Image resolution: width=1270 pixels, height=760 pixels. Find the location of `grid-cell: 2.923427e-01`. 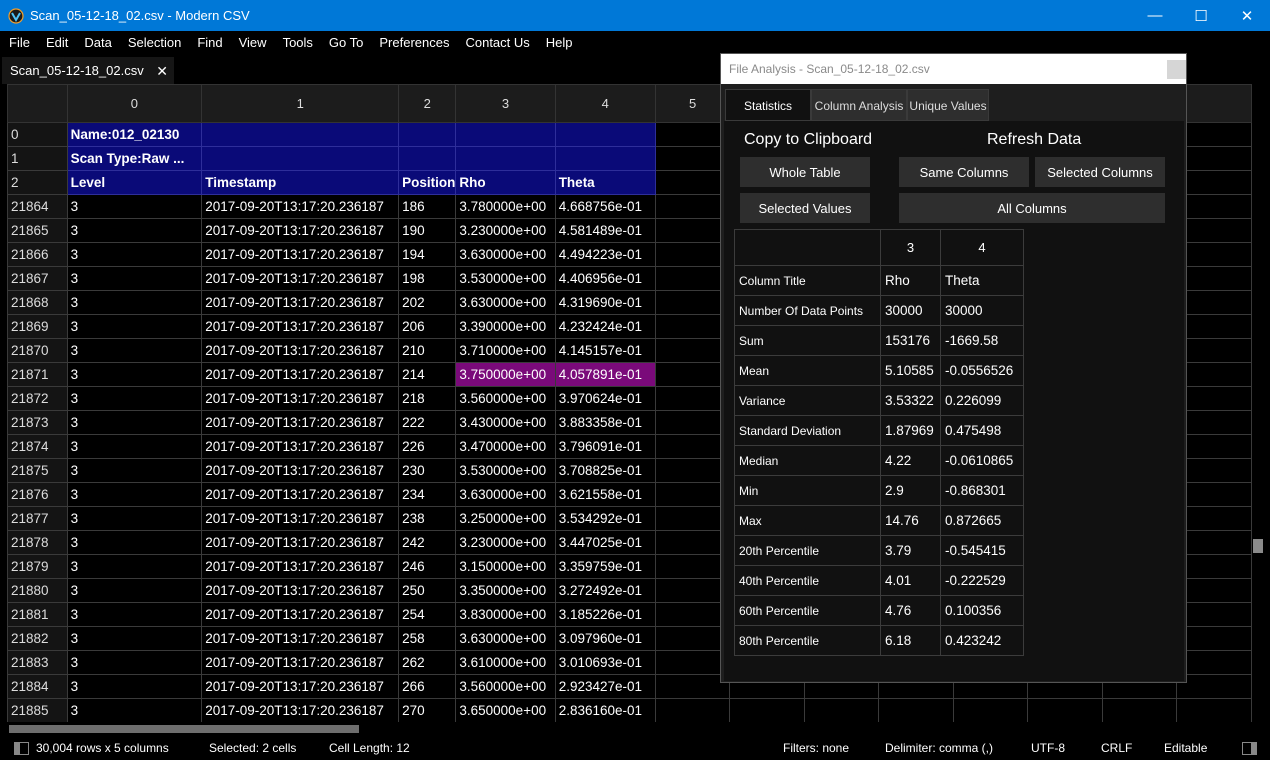

grid-cell: 2.923427e-01 is located at coordinates (605, 686).